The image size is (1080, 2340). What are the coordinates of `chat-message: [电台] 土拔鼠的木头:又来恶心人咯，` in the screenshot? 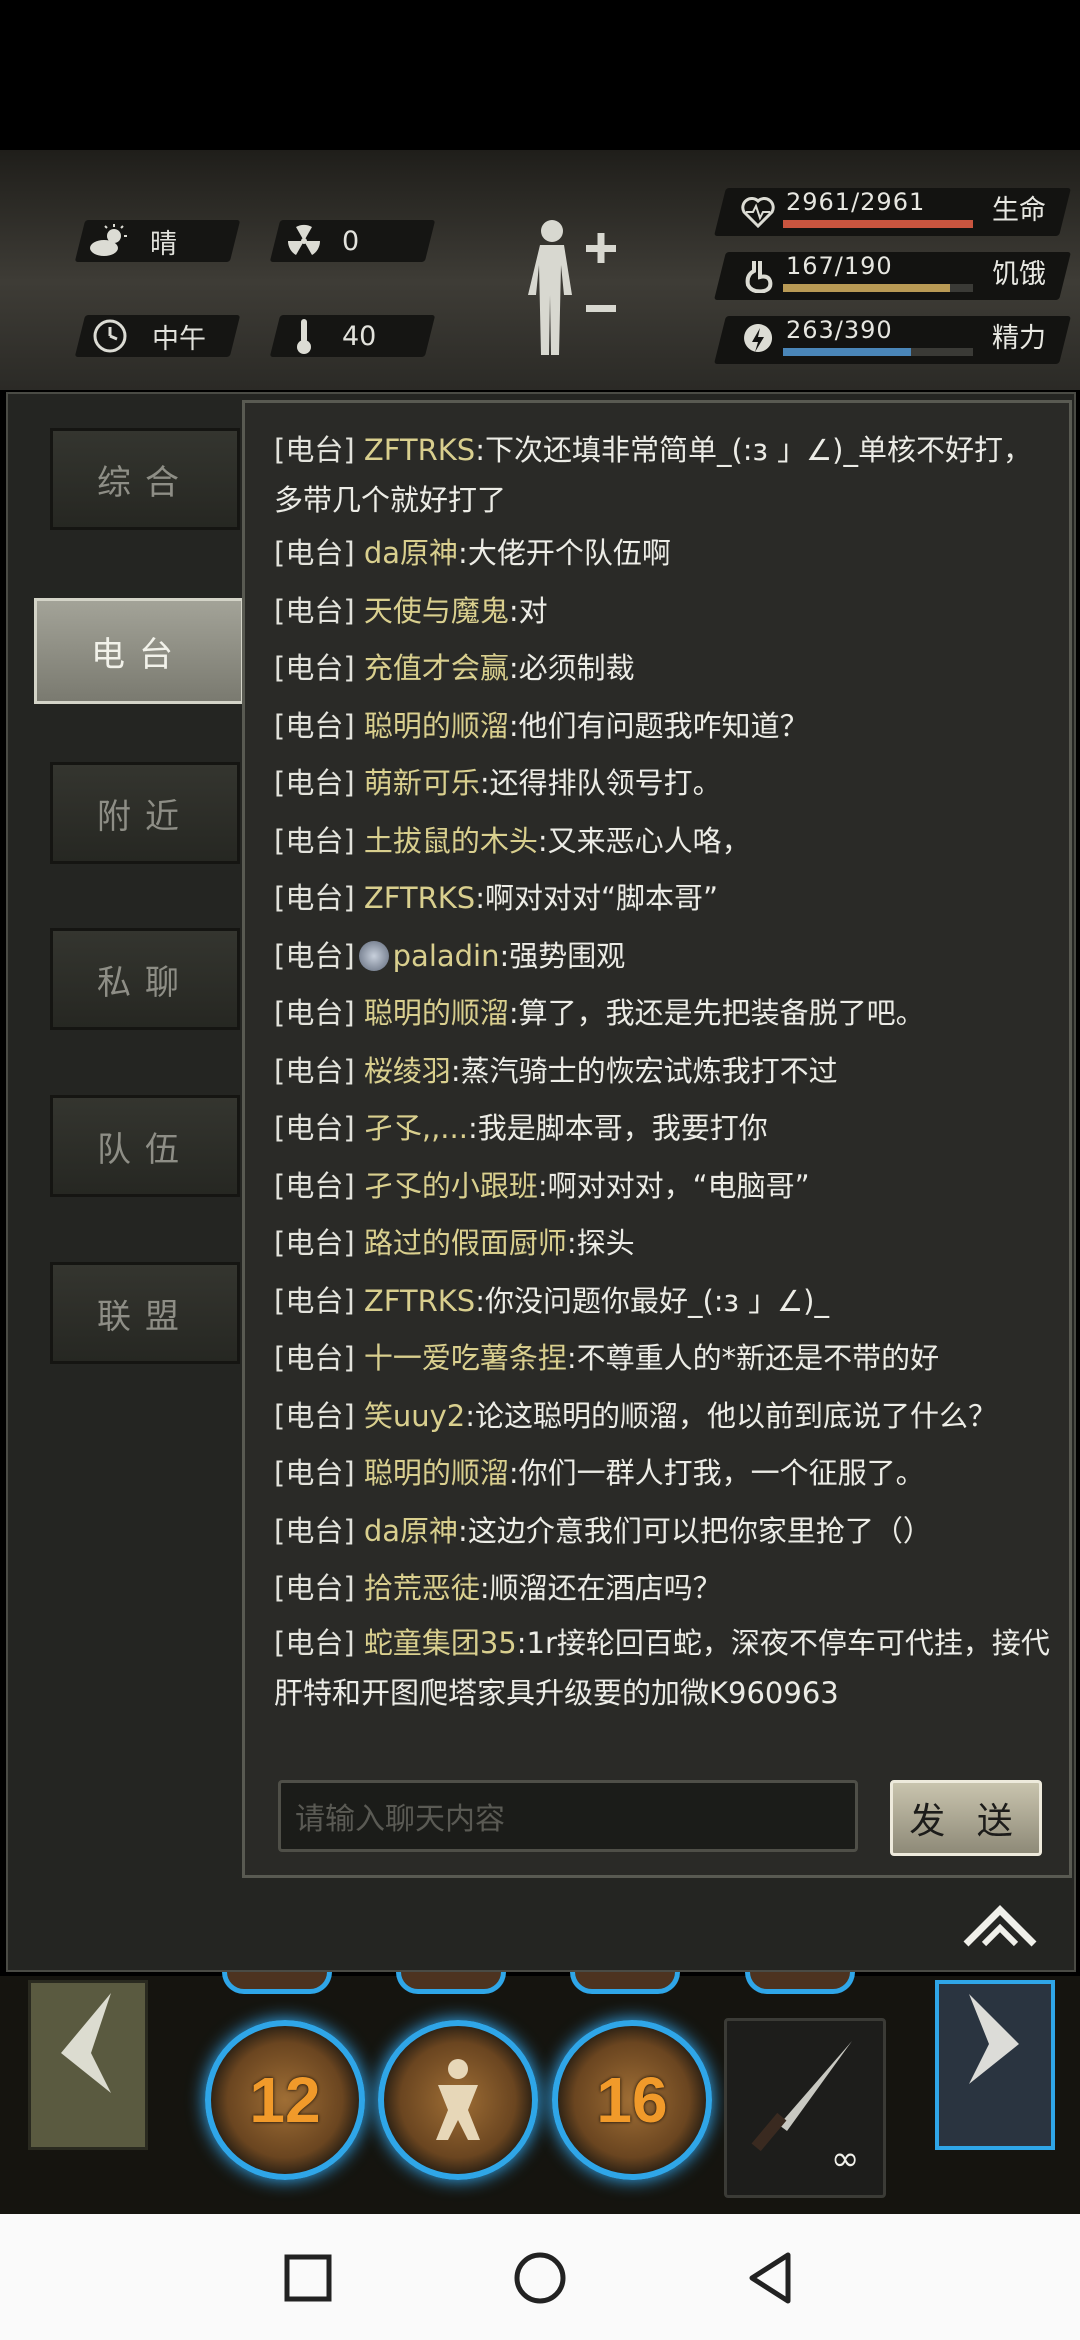 It's located at (512, 840).